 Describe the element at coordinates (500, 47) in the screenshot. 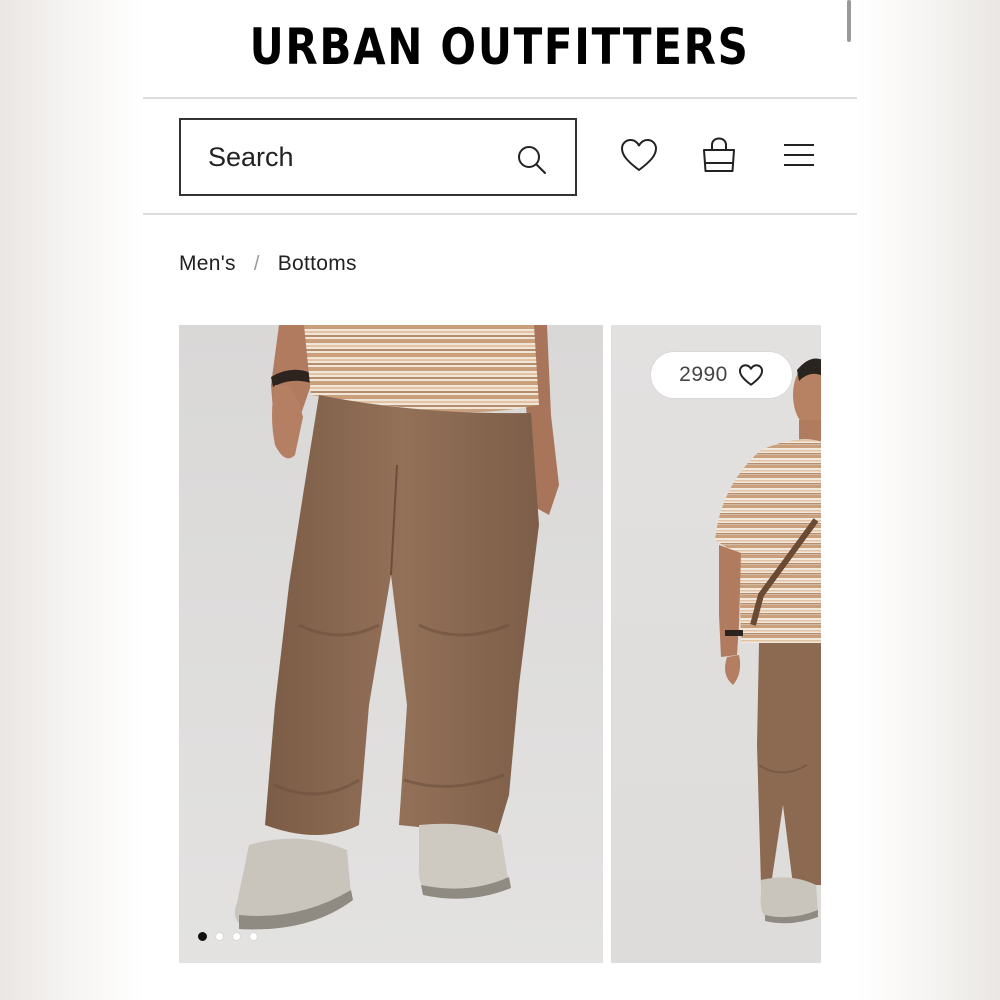

I see `brand-logo: URBAN OUTFITTERS` at that location.